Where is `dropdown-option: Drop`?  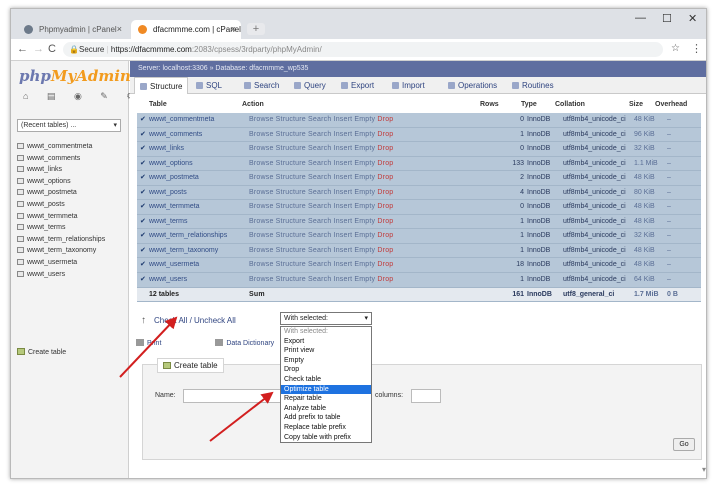
dropdown-option: Drop is located at coordinates (326, 370).